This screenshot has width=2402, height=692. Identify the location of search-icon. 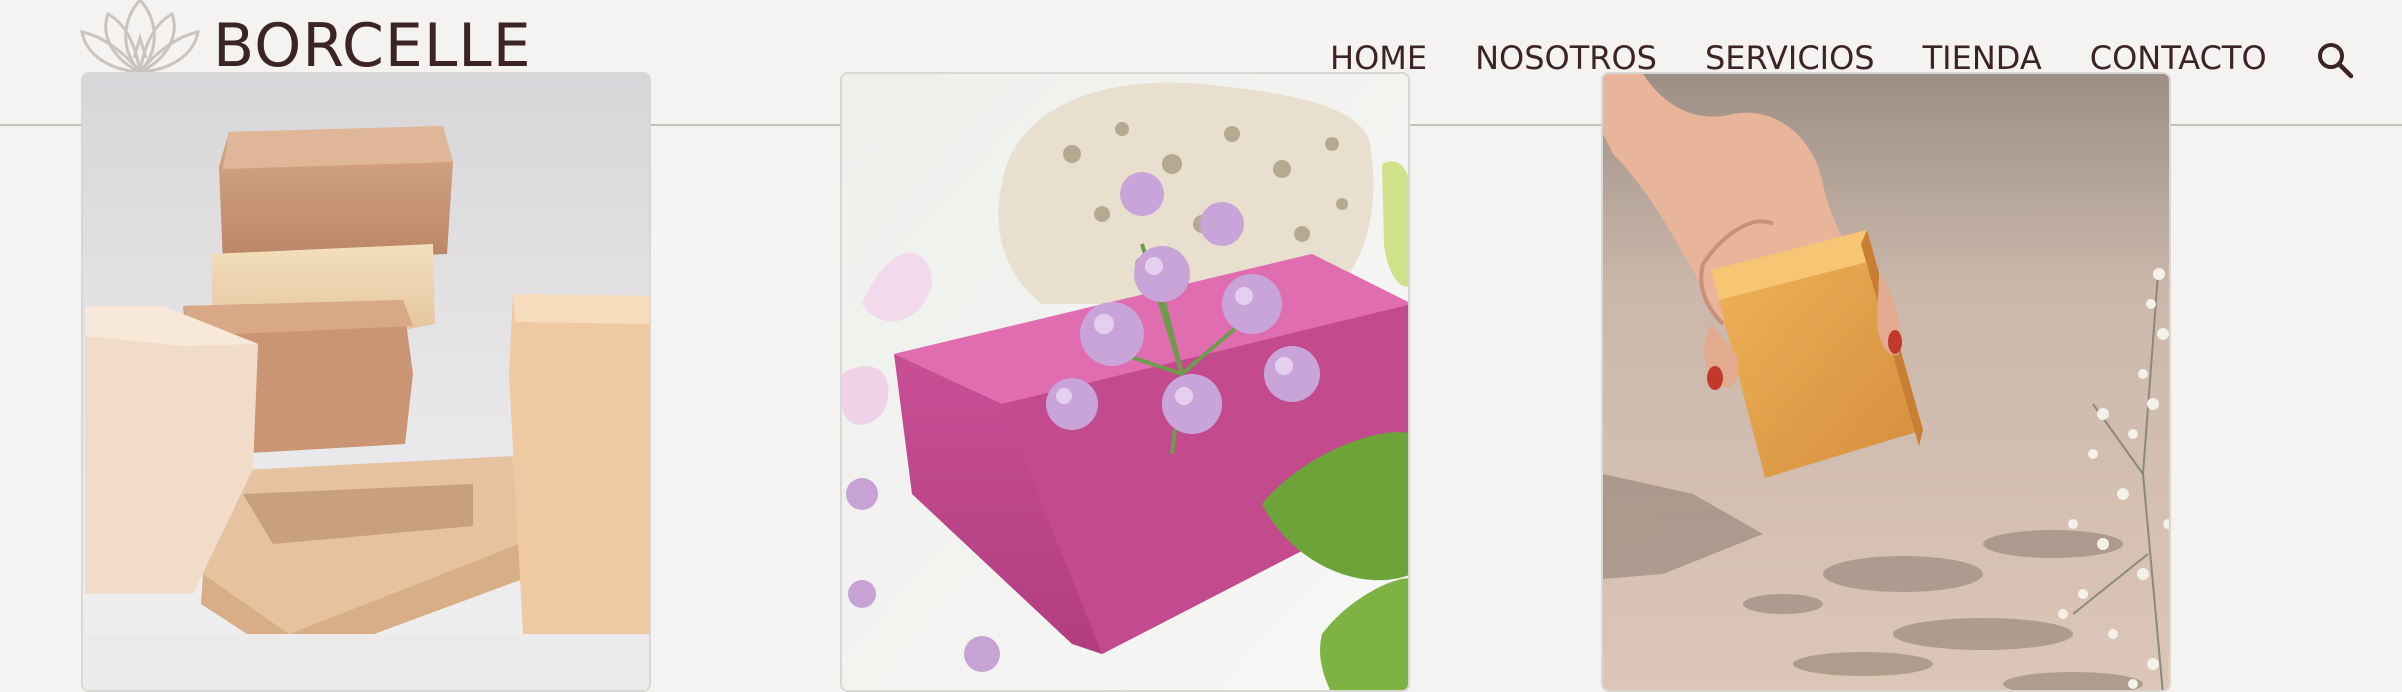
(2335, 60).